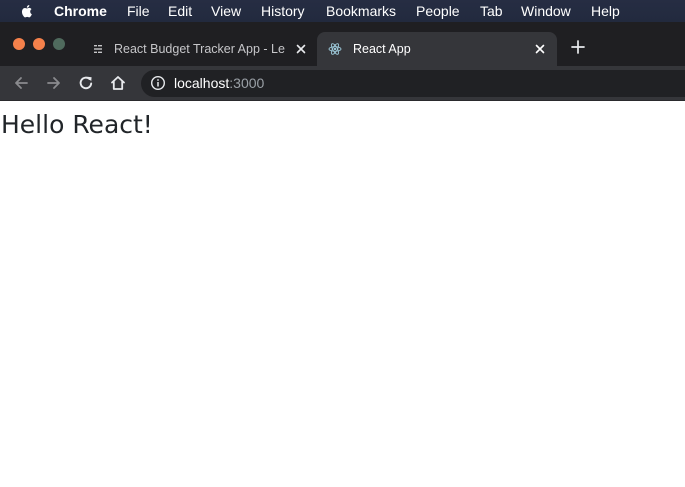 This screenshot has width=685, height=487. I want to click on new-tab-plus-icon, so click(578, 47).